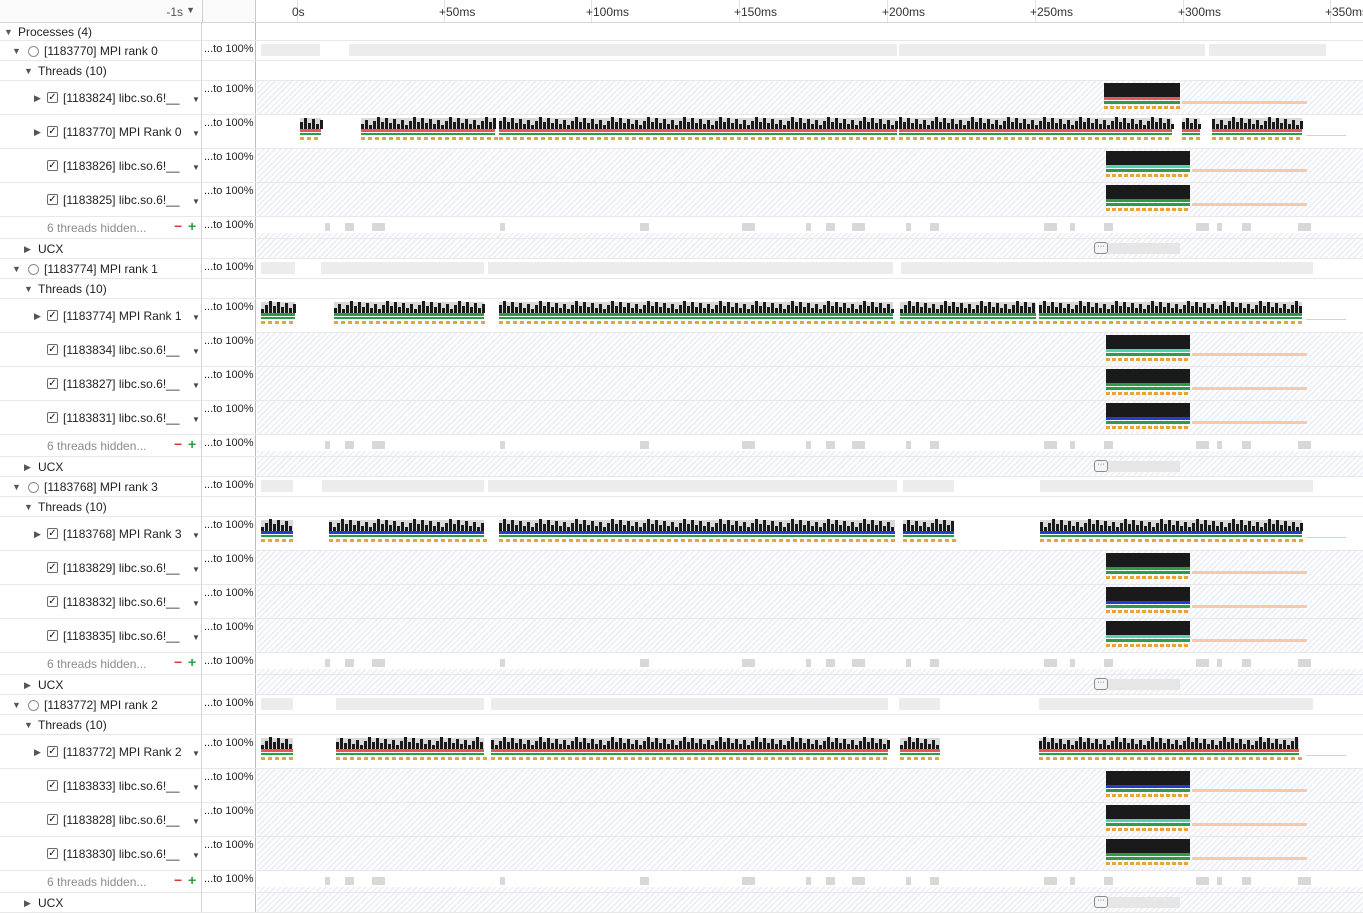 Image resolution: width=1363 pixels, height=913 pixels. I want to click on time-offset-label: -1s, so click(174, 12).